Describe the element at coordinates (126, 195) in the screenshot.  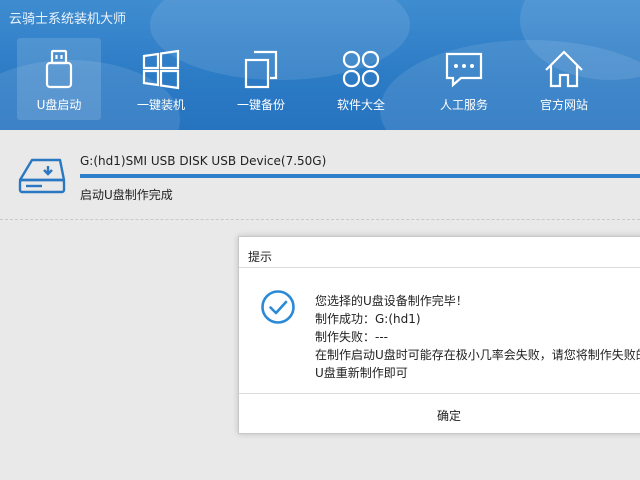
I see `device-status: 启动U盘制作完成` at that location.